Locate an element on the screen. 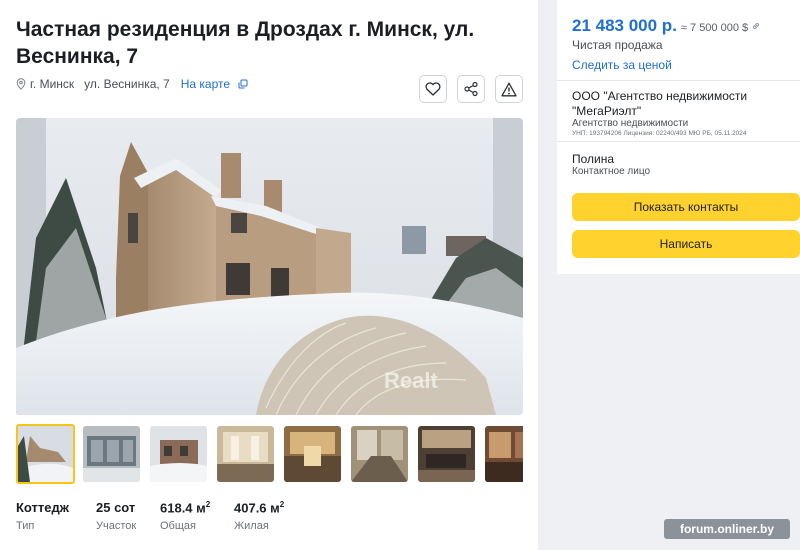 The image size is (800, 550). spec-value: 407.6 м is located at coordinates (257, 508).